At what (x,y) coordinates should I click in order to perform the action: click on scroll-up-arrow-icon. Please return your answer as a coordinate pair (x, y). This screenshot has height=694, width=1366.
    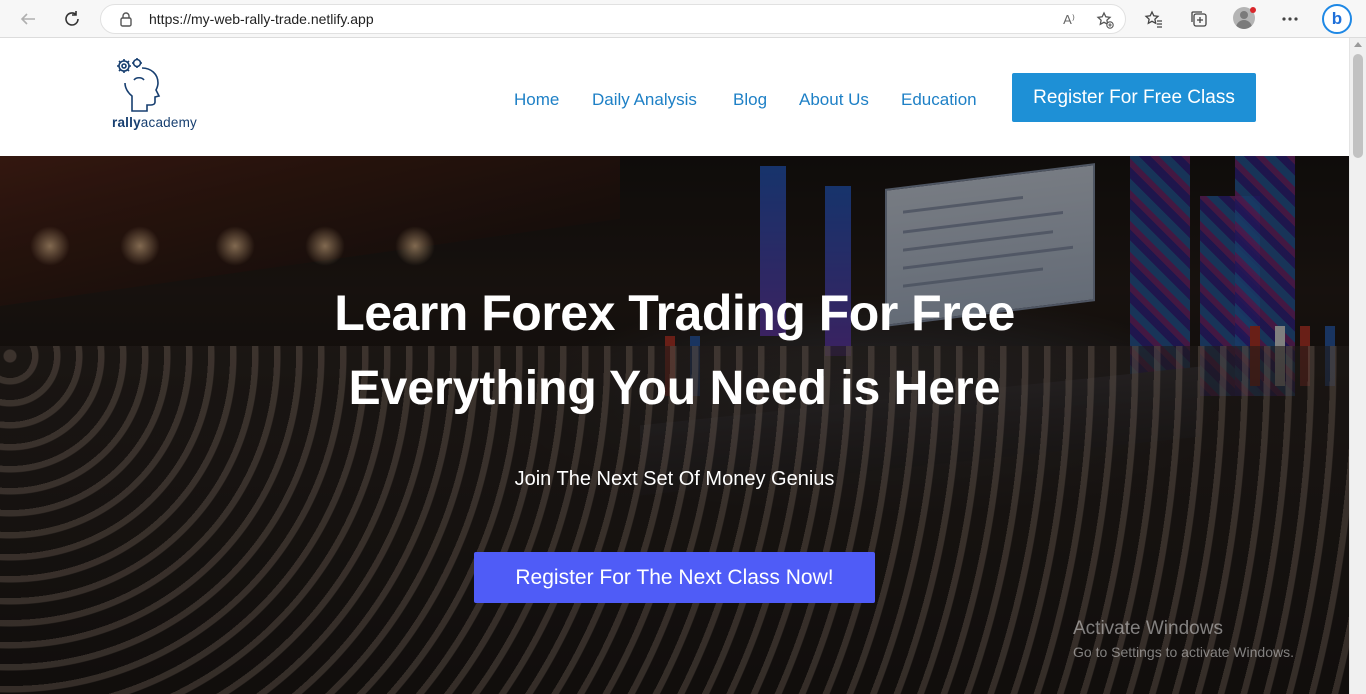
    Looking at the image, I should click on (1358, 44).